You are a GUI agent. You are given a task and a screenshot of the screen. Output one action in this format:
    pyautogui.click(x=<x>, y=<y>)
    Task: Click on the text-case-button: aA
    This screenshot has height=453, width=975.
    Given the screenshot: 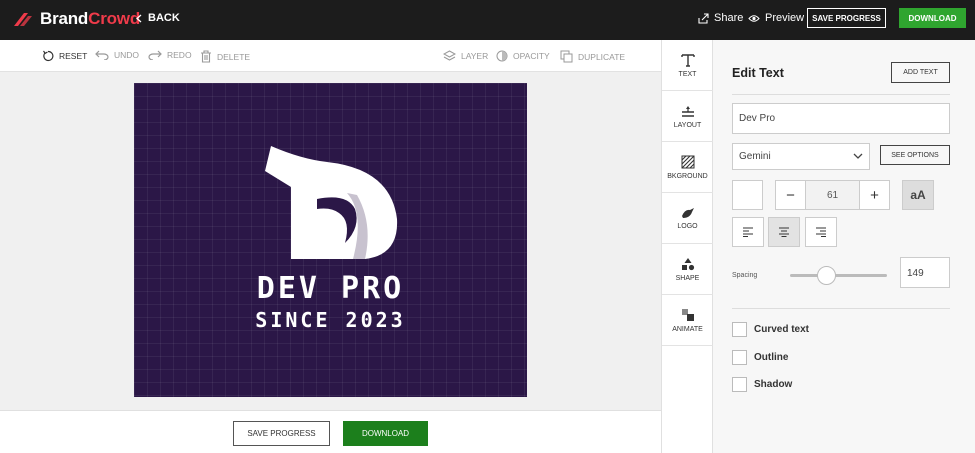 What is the action you would take?
    pyautogui.click(x=918, y=195)
    